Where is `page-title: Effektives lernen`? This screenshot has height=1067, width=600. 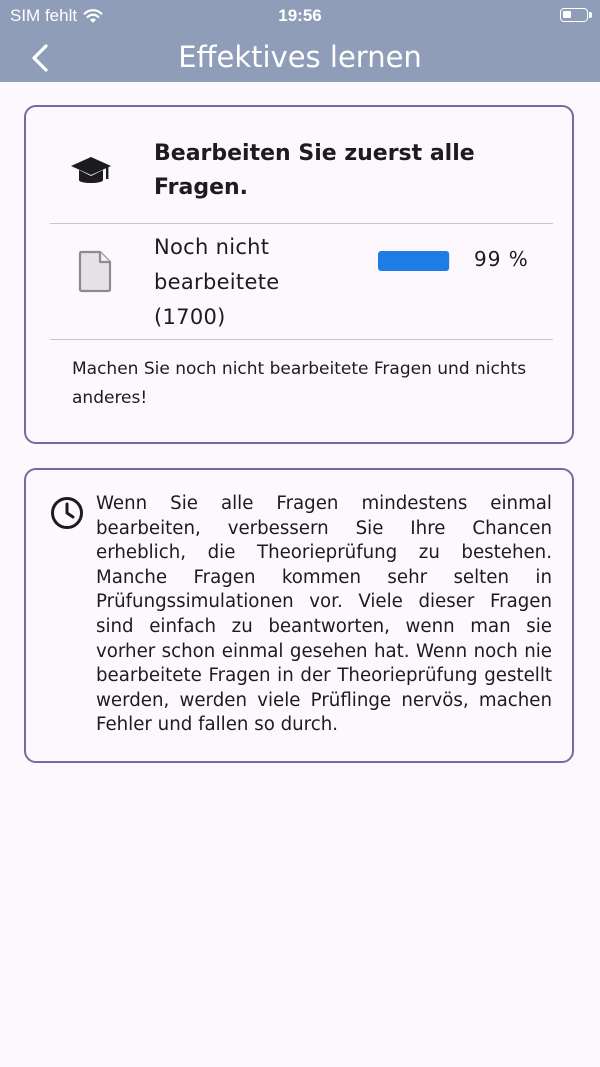
page-title: Effektives lernen is located at coordinates (300, 57).